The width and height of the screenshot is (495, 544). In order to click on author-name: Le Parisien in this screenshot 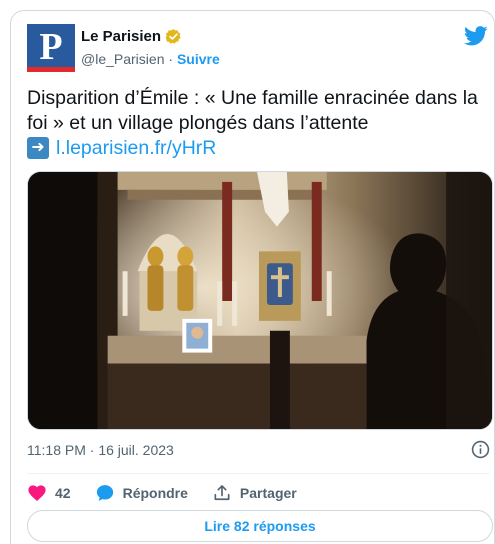, I will do `click(121, 36)`.